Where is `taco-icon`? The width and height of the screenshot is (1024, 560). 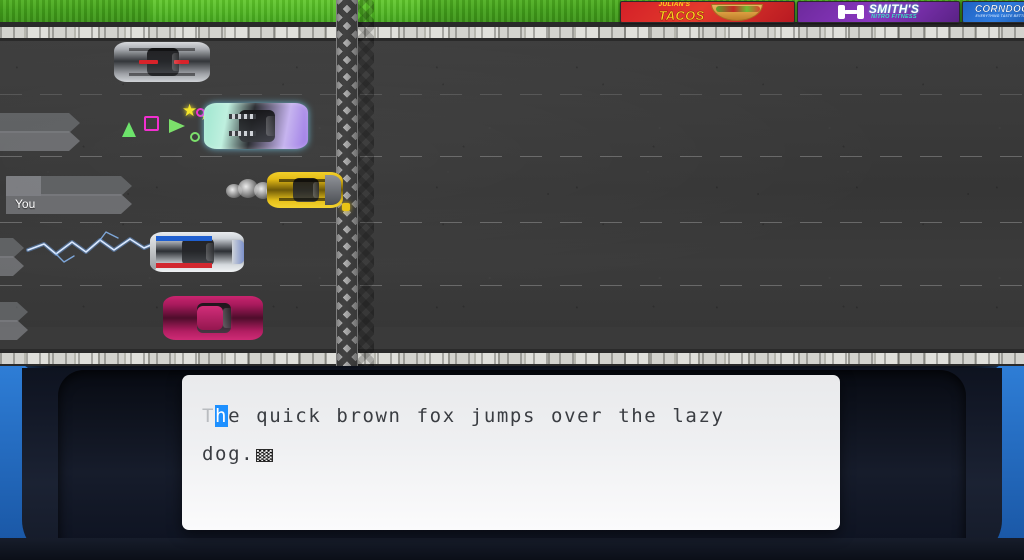
taco-icon is located at coordinates (736, 12).